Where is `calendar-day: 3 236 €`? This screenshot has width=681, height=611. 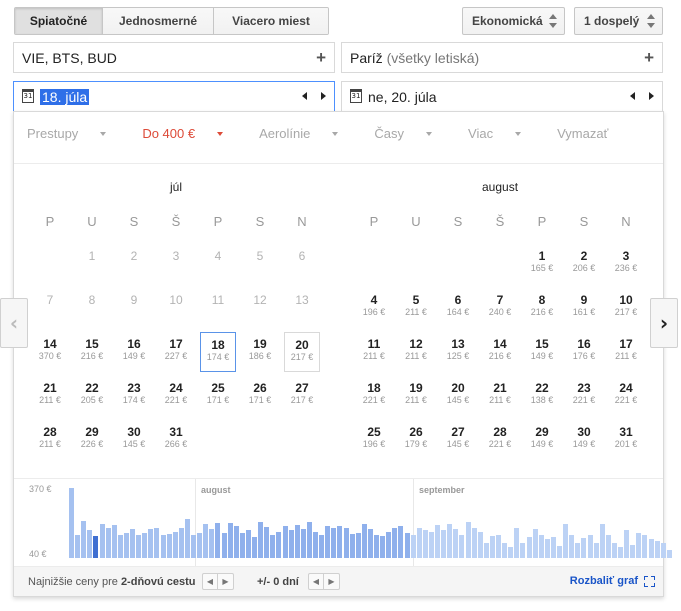 calendar-day: 3 236 € is located at coordinates (626, 264).